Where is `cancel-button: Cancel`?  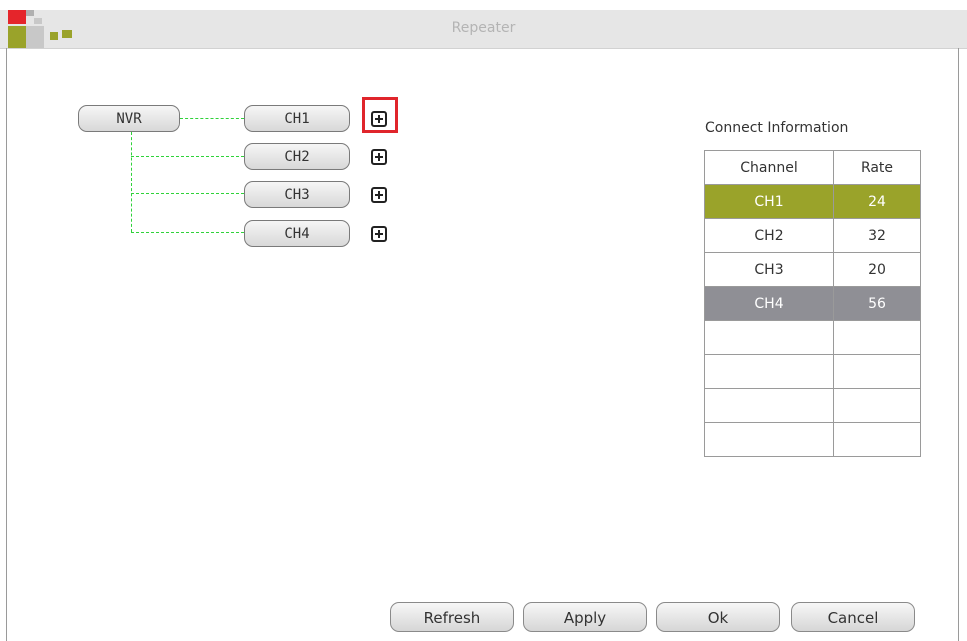
cancel-button: Cancel is located at coordinates (853, 617).